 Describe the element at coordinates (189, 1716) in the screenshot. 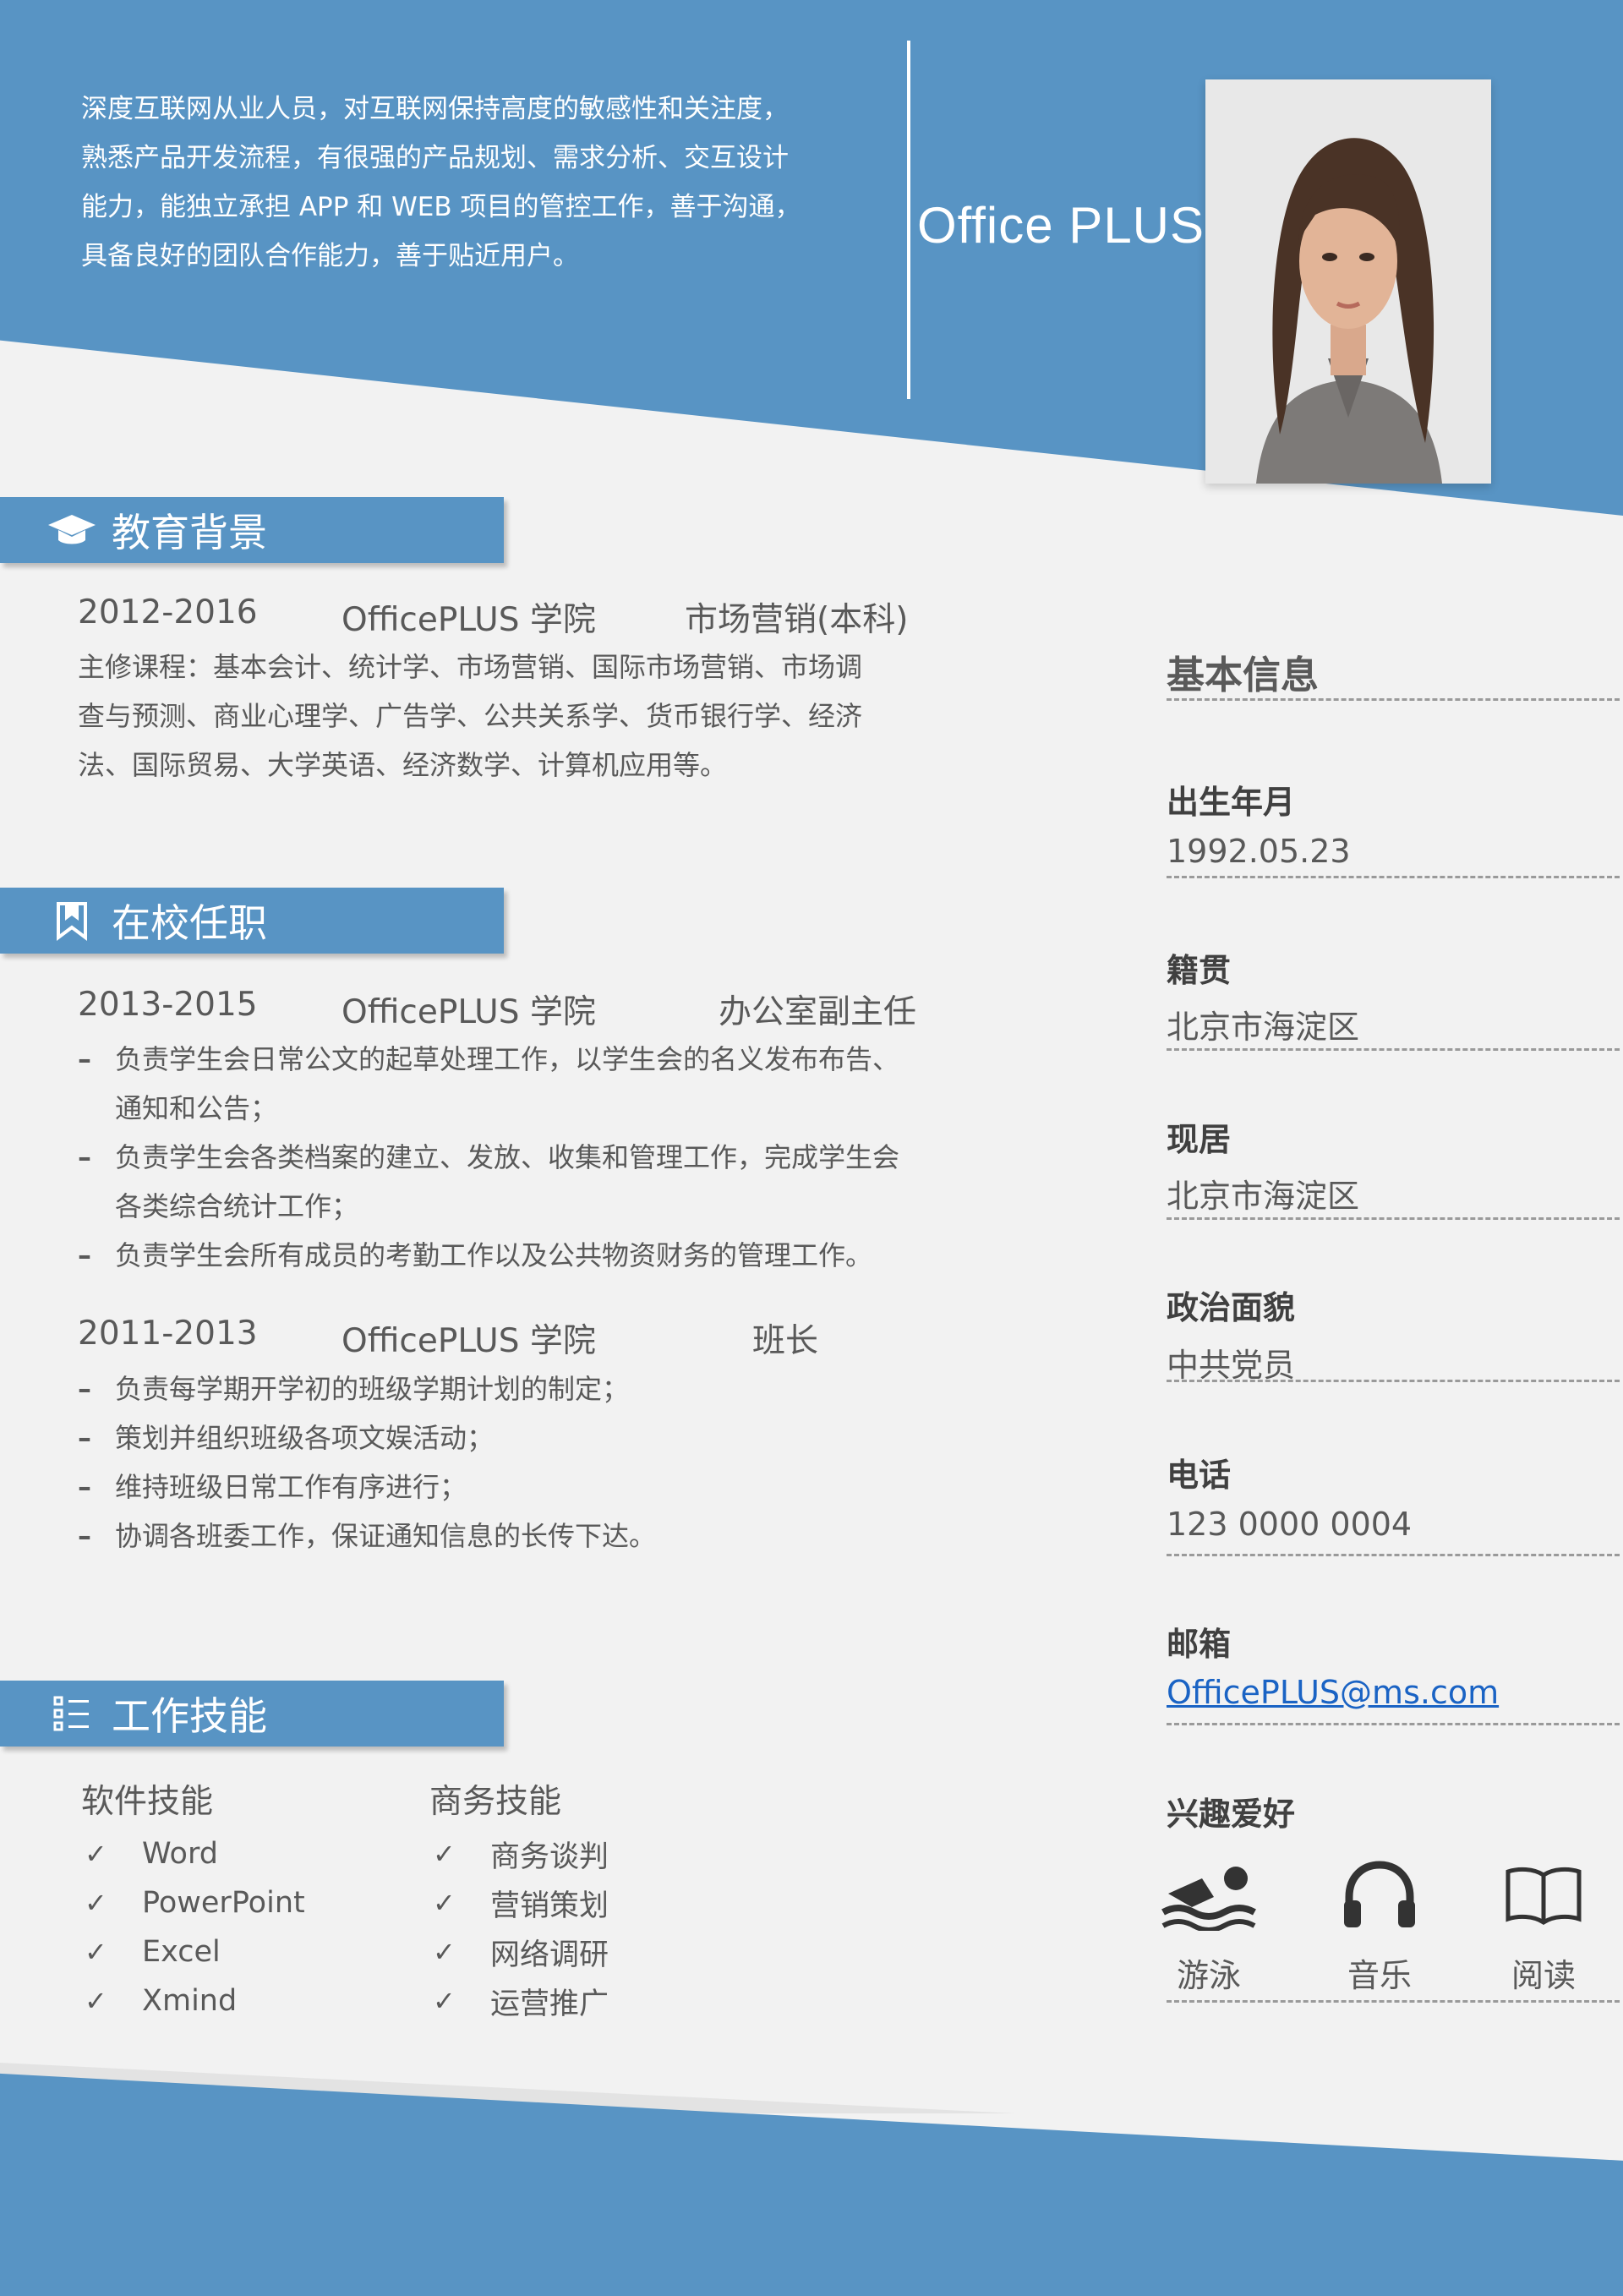

I see `section-title: 工作技能` at that location.